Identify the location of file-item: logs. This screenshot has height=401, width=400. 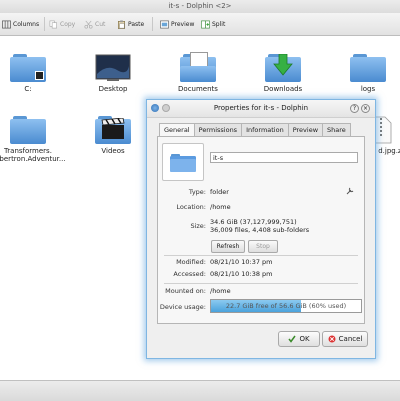
(365, 73).